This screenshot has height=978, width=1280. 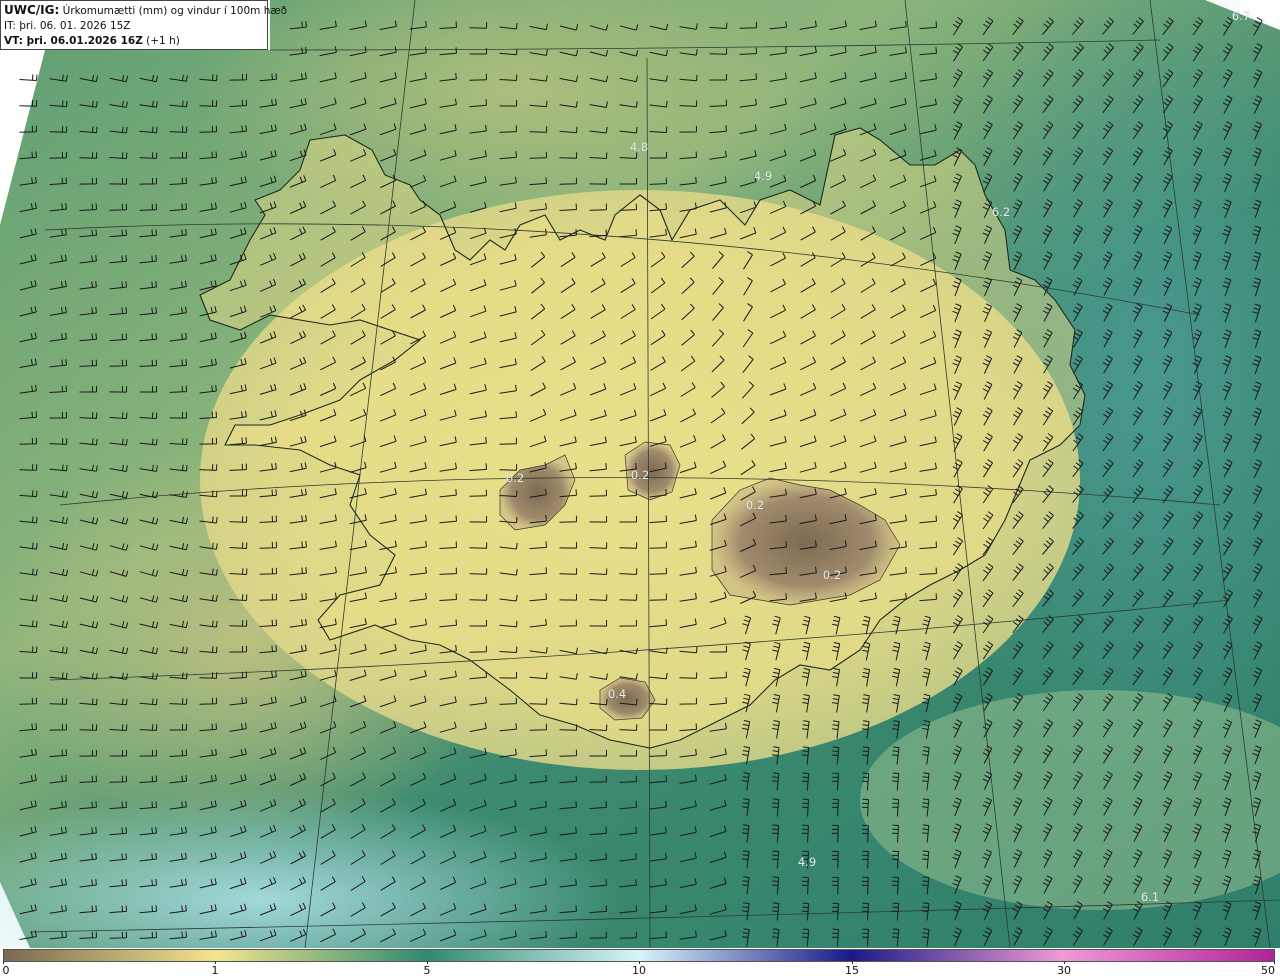 I want to click on it-key: IT:, so click(x=10, y=26).